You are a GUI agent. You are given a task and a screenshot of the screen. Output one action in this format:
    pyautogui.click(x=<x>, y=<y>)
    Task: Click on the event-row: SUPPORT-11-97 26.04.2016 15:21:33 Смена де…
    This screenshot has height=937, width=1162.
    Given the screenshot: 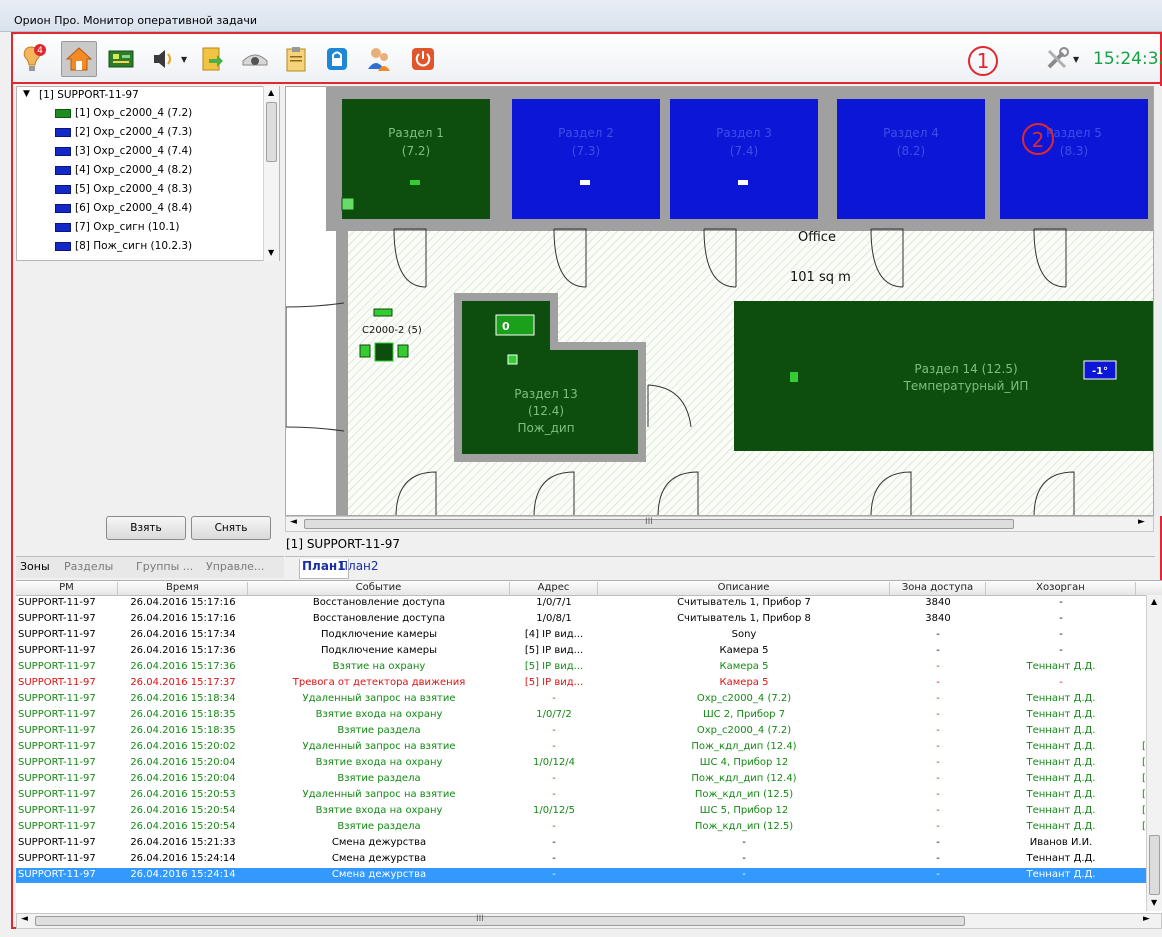 What is the action you would take?
    pyautogui.click(x=581, y=843)
    